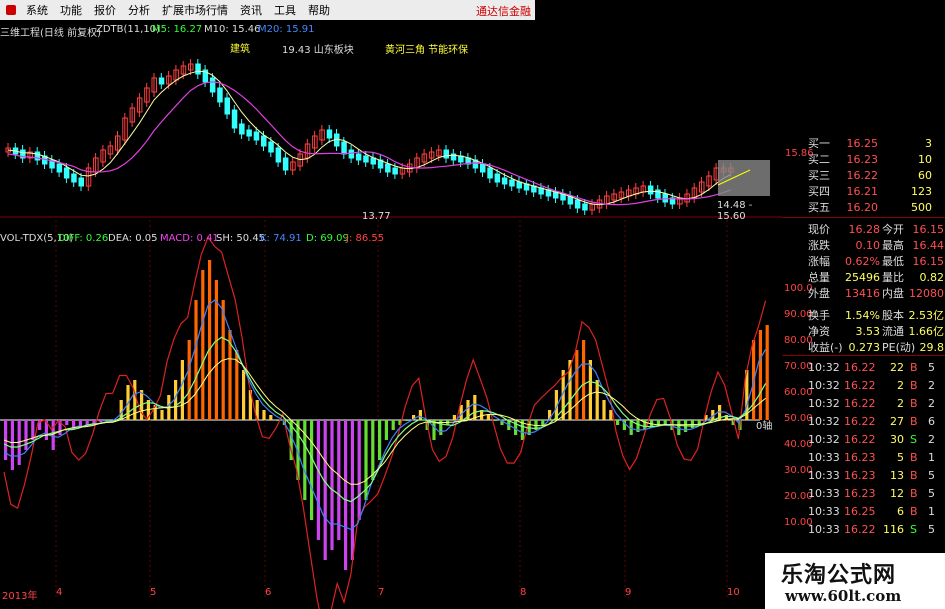  What do you see at coordinates (523, 592) in the screenshot?
I see `date-label: 8` at bounding box center [523, 592].